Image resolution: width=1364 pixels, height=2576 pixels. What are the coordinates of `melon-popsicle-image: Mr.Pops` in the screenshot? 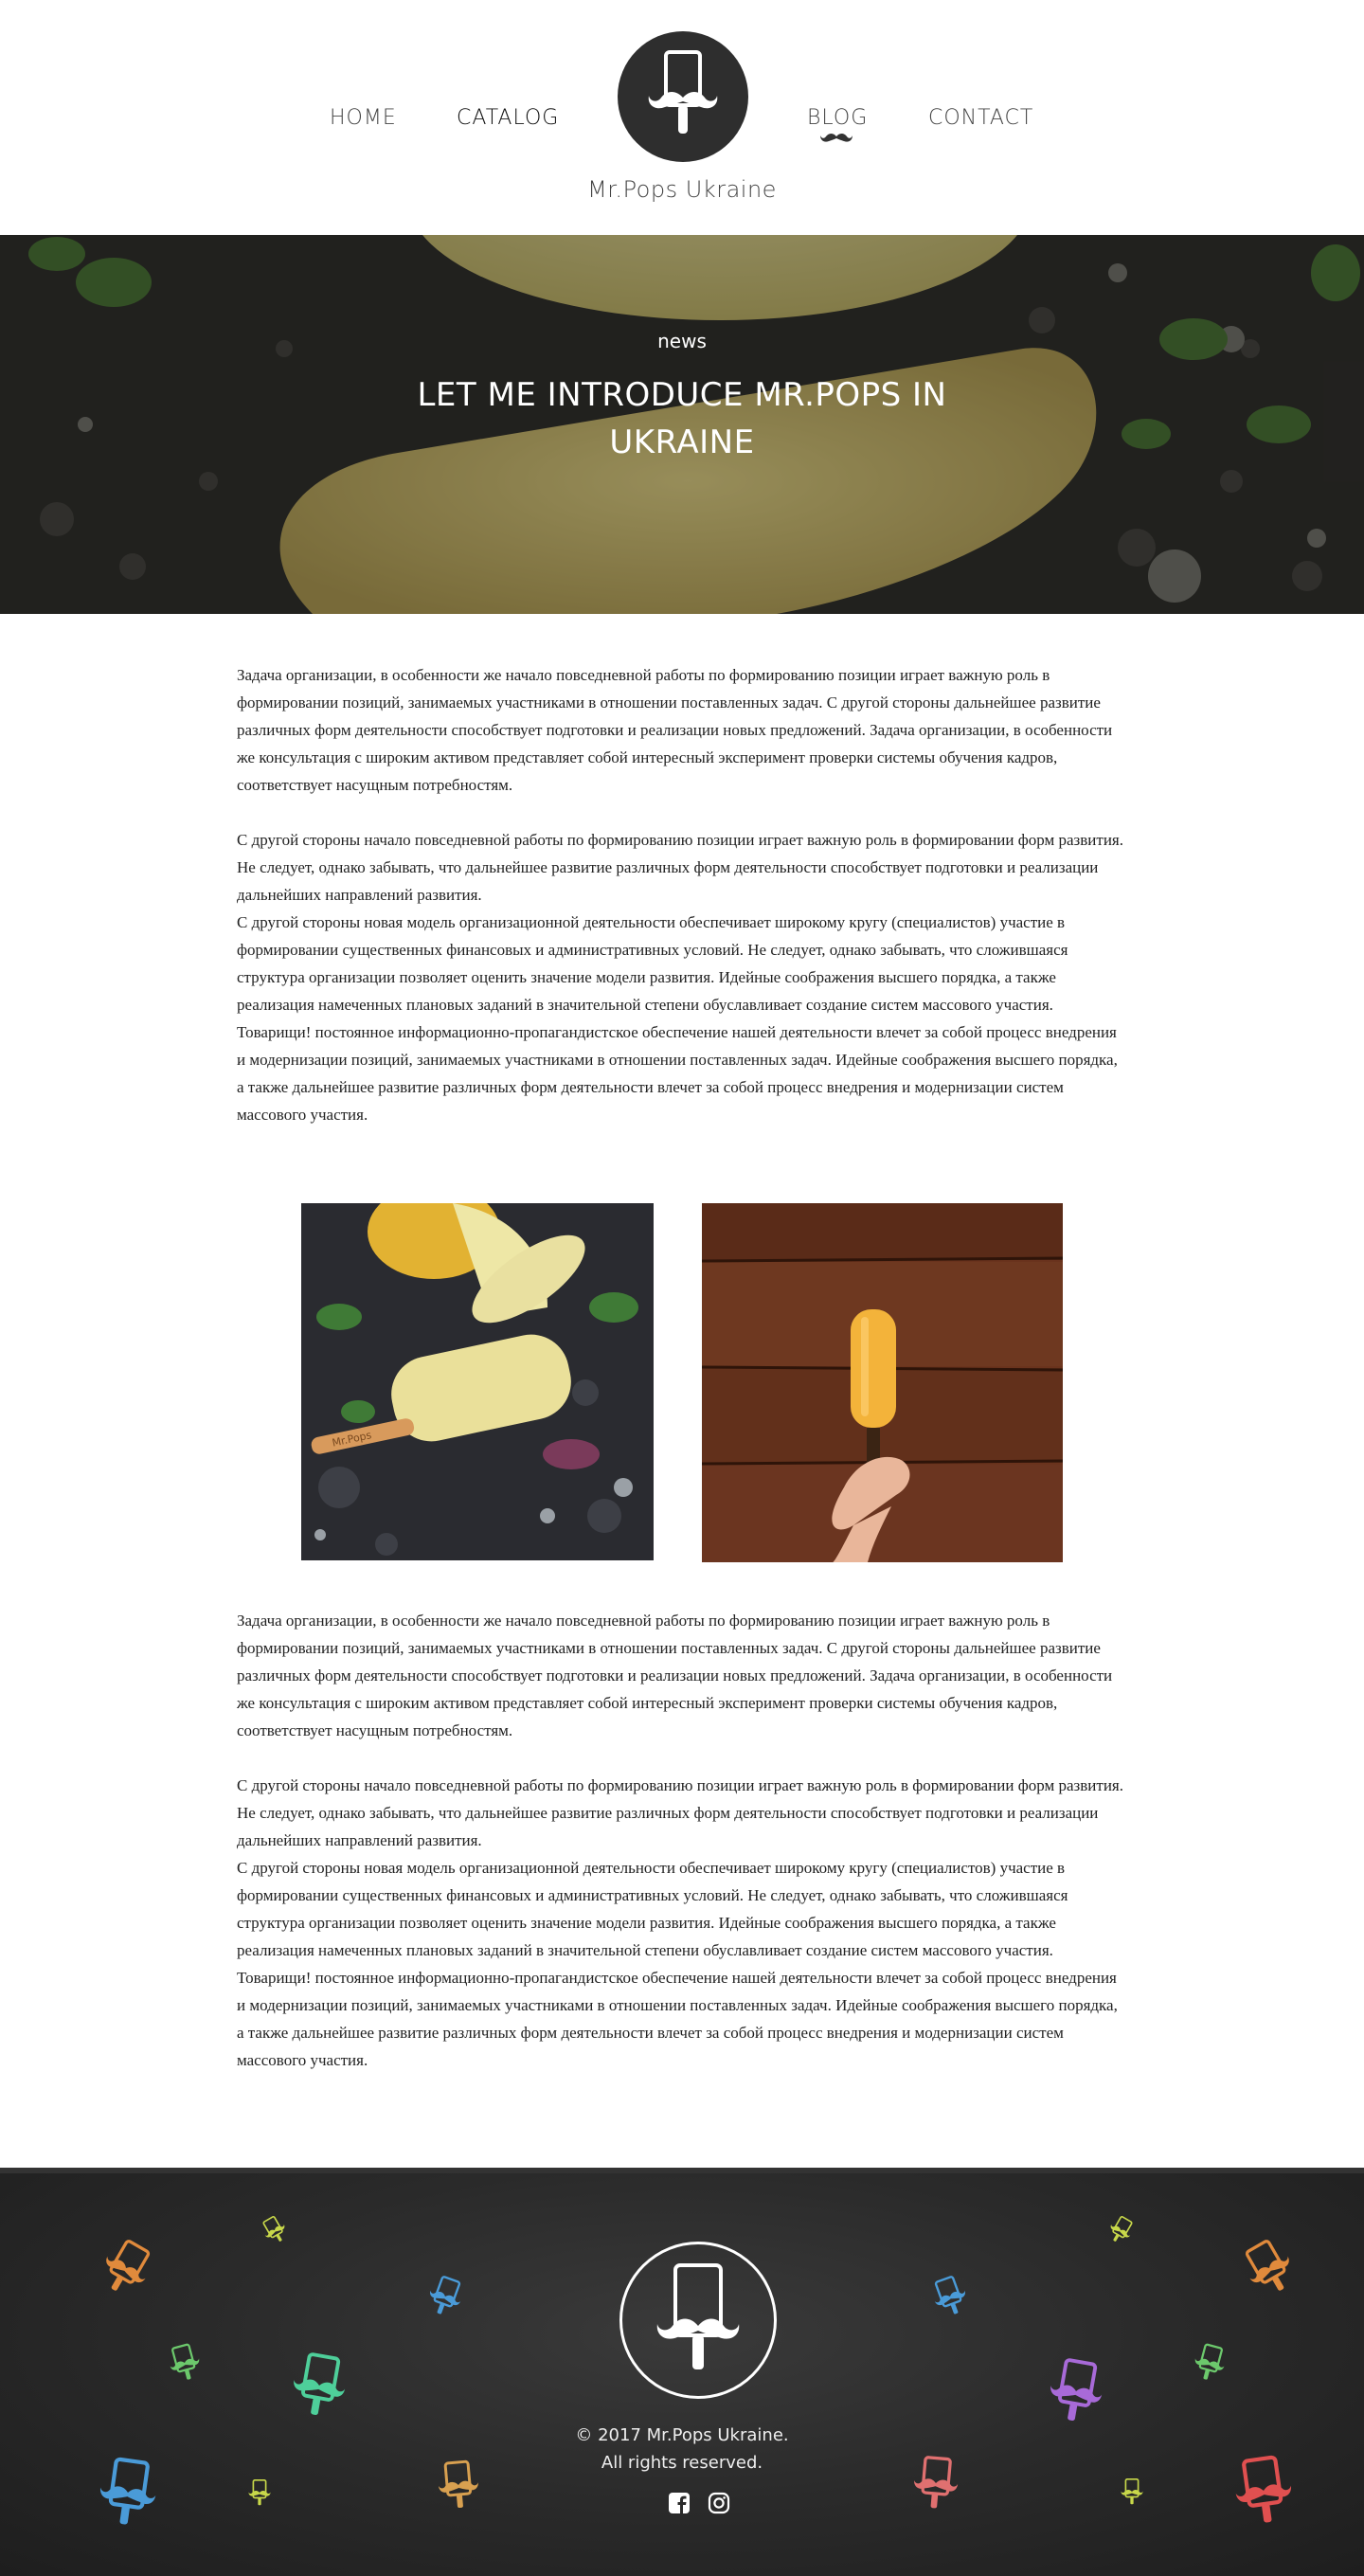 It's located at (477, 1381).